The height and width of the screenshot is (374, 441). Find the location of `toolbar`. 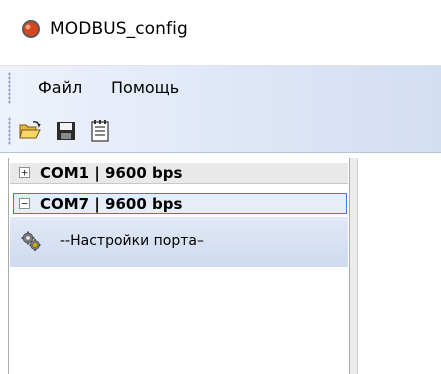

toolbar is located at coordinates (220, 132).